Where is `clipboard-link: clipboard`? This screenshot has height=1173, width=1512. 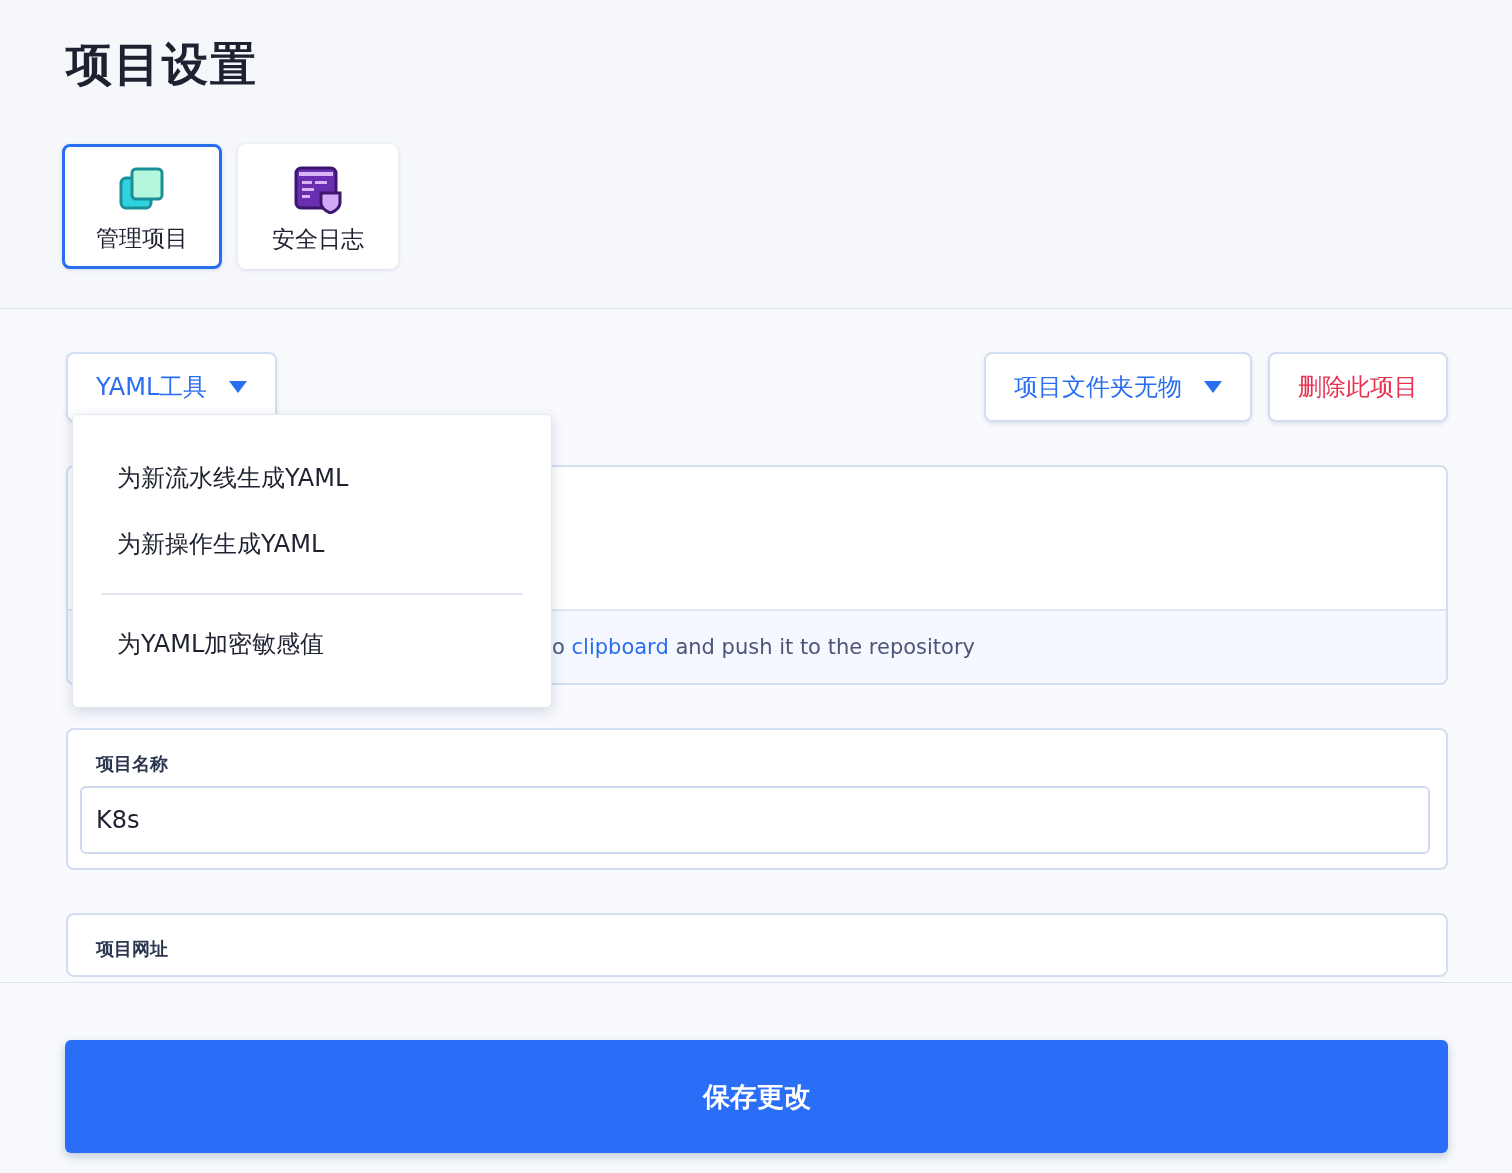
clipboard-link: clipboard is located at coordinates (620, 647).